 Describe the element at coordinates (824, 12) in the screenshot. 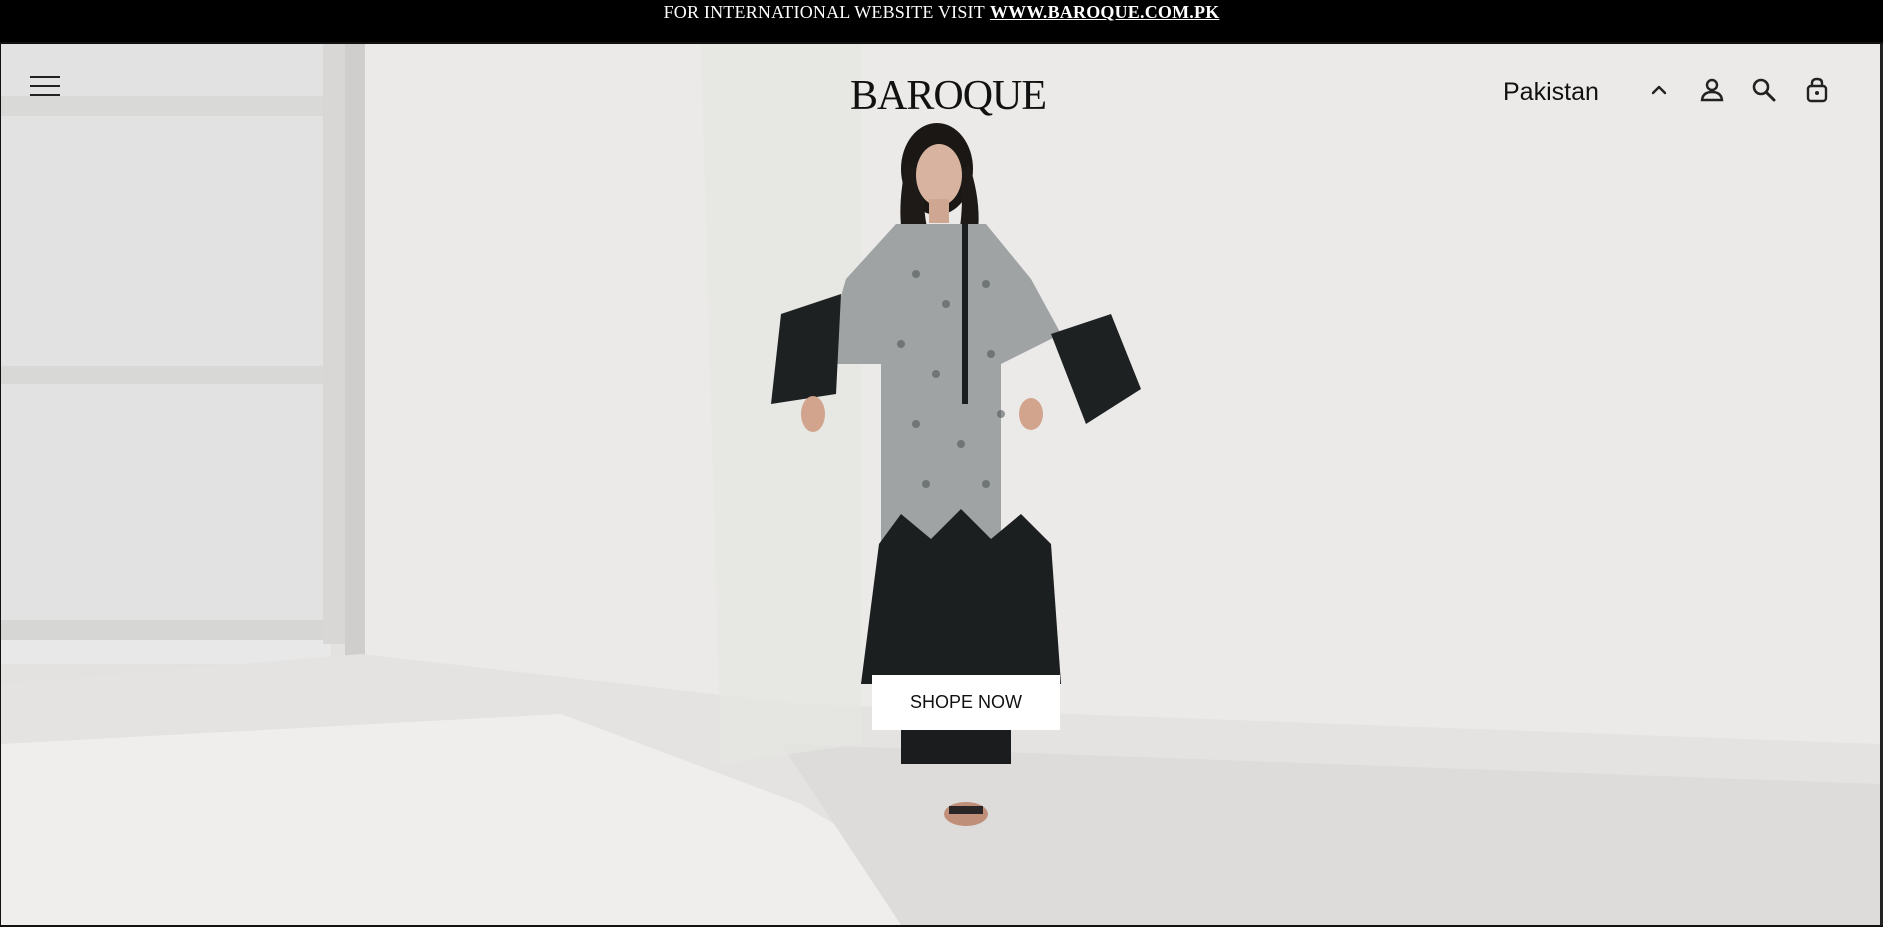

I see `announcement-text: FOR INTERNATIONAL WEBSITE VISIT` at that location.